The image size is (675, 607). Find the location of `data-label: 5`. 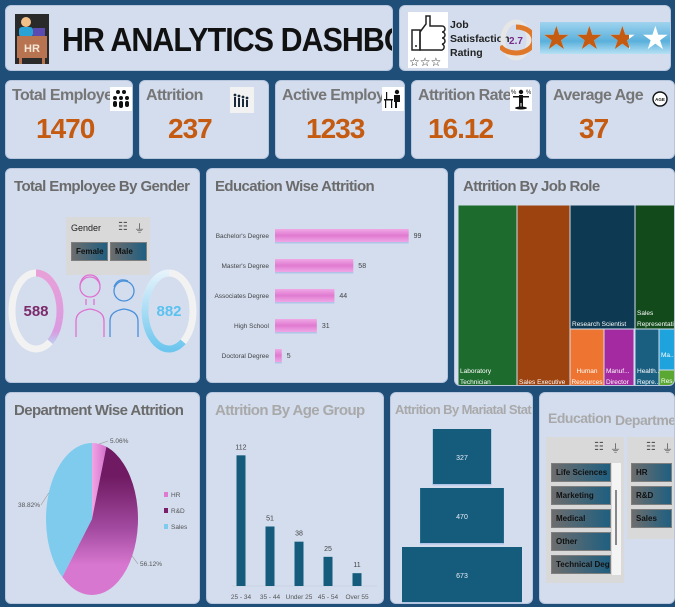

data-label: 5 is located at coordinates (289, 356).